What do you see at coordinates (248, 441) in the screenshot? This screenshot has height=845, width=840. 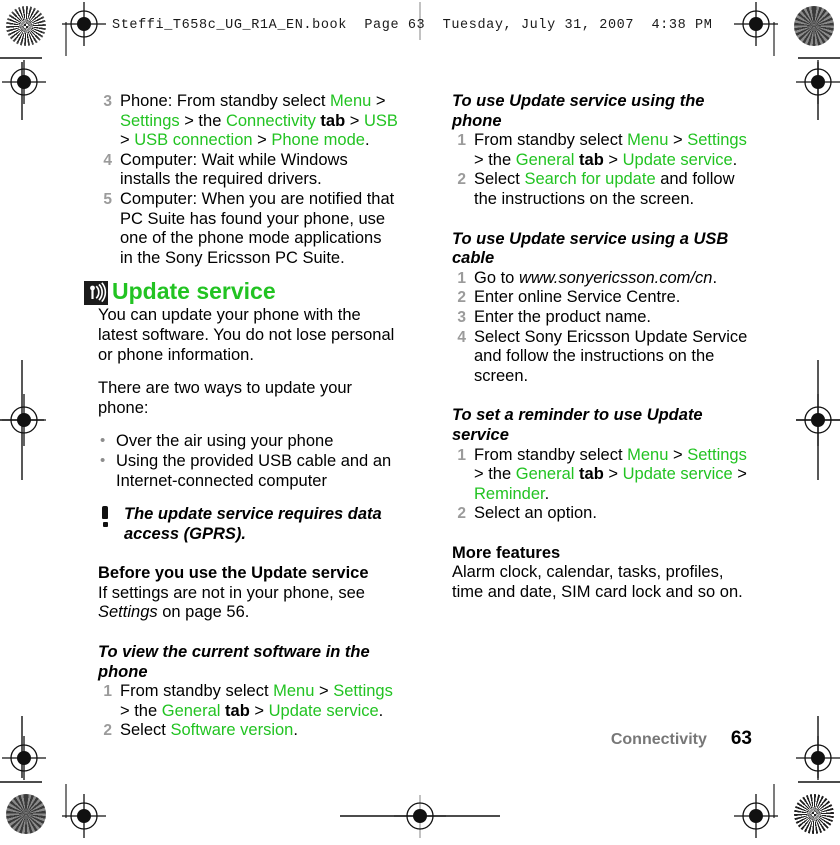 I see `list-item: Over the air using your phone` at bounding box center [248, 441].